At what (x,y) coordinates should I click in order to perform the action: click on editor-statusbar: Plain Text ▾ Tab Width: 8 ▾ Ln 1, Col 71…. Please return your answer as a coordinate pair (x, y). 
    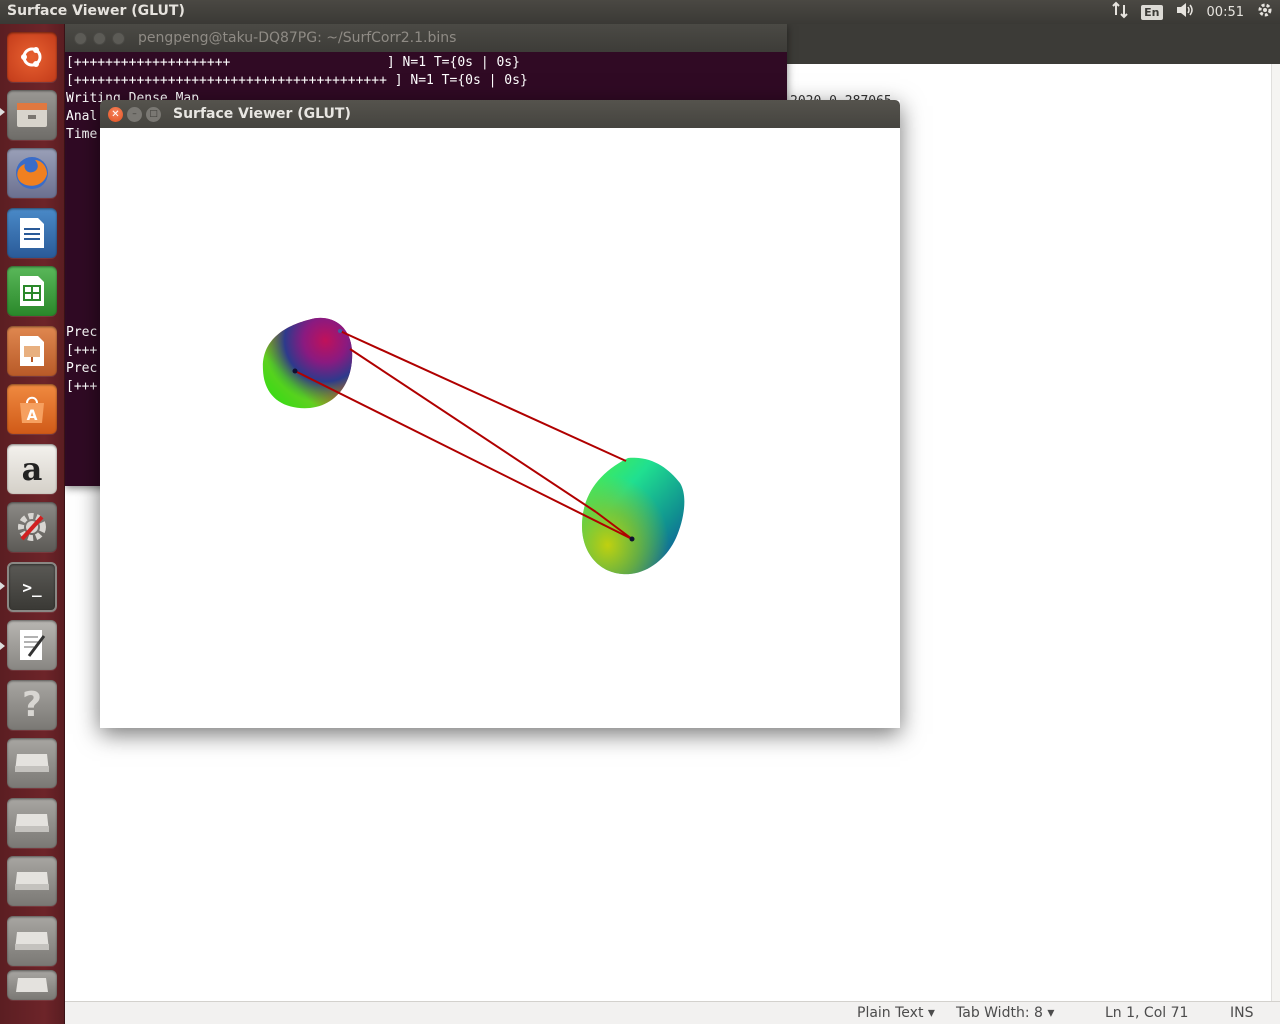
    Looking at the image, I should click on (672, 1012).